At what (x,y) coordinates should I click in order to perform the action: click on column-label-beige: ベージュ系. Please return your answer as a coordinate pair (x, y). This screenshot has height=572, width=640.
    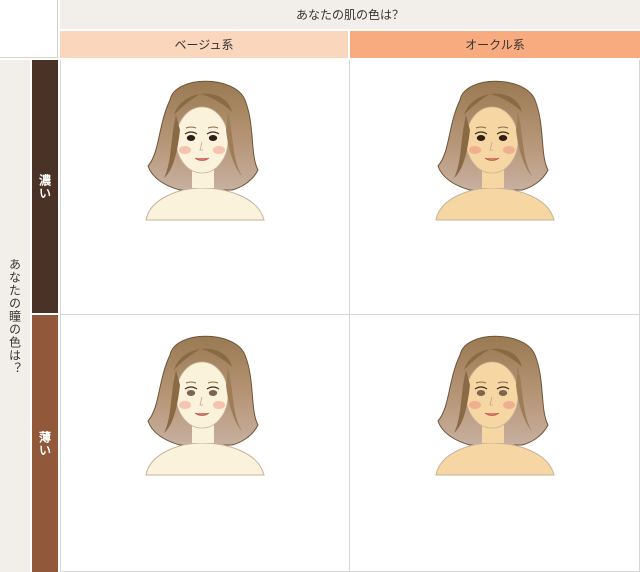
    Looking at the image, I should click on (204, 45).